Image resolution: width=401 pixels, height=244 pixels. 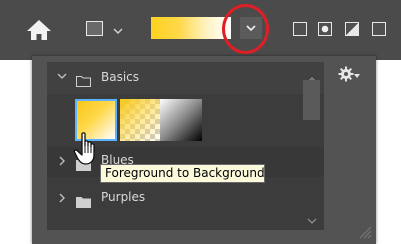 What do you see at coordinates (182, 173) in the screenshot?
I see `tooltip: Foreground to Background` at bounding box center [182, 173].